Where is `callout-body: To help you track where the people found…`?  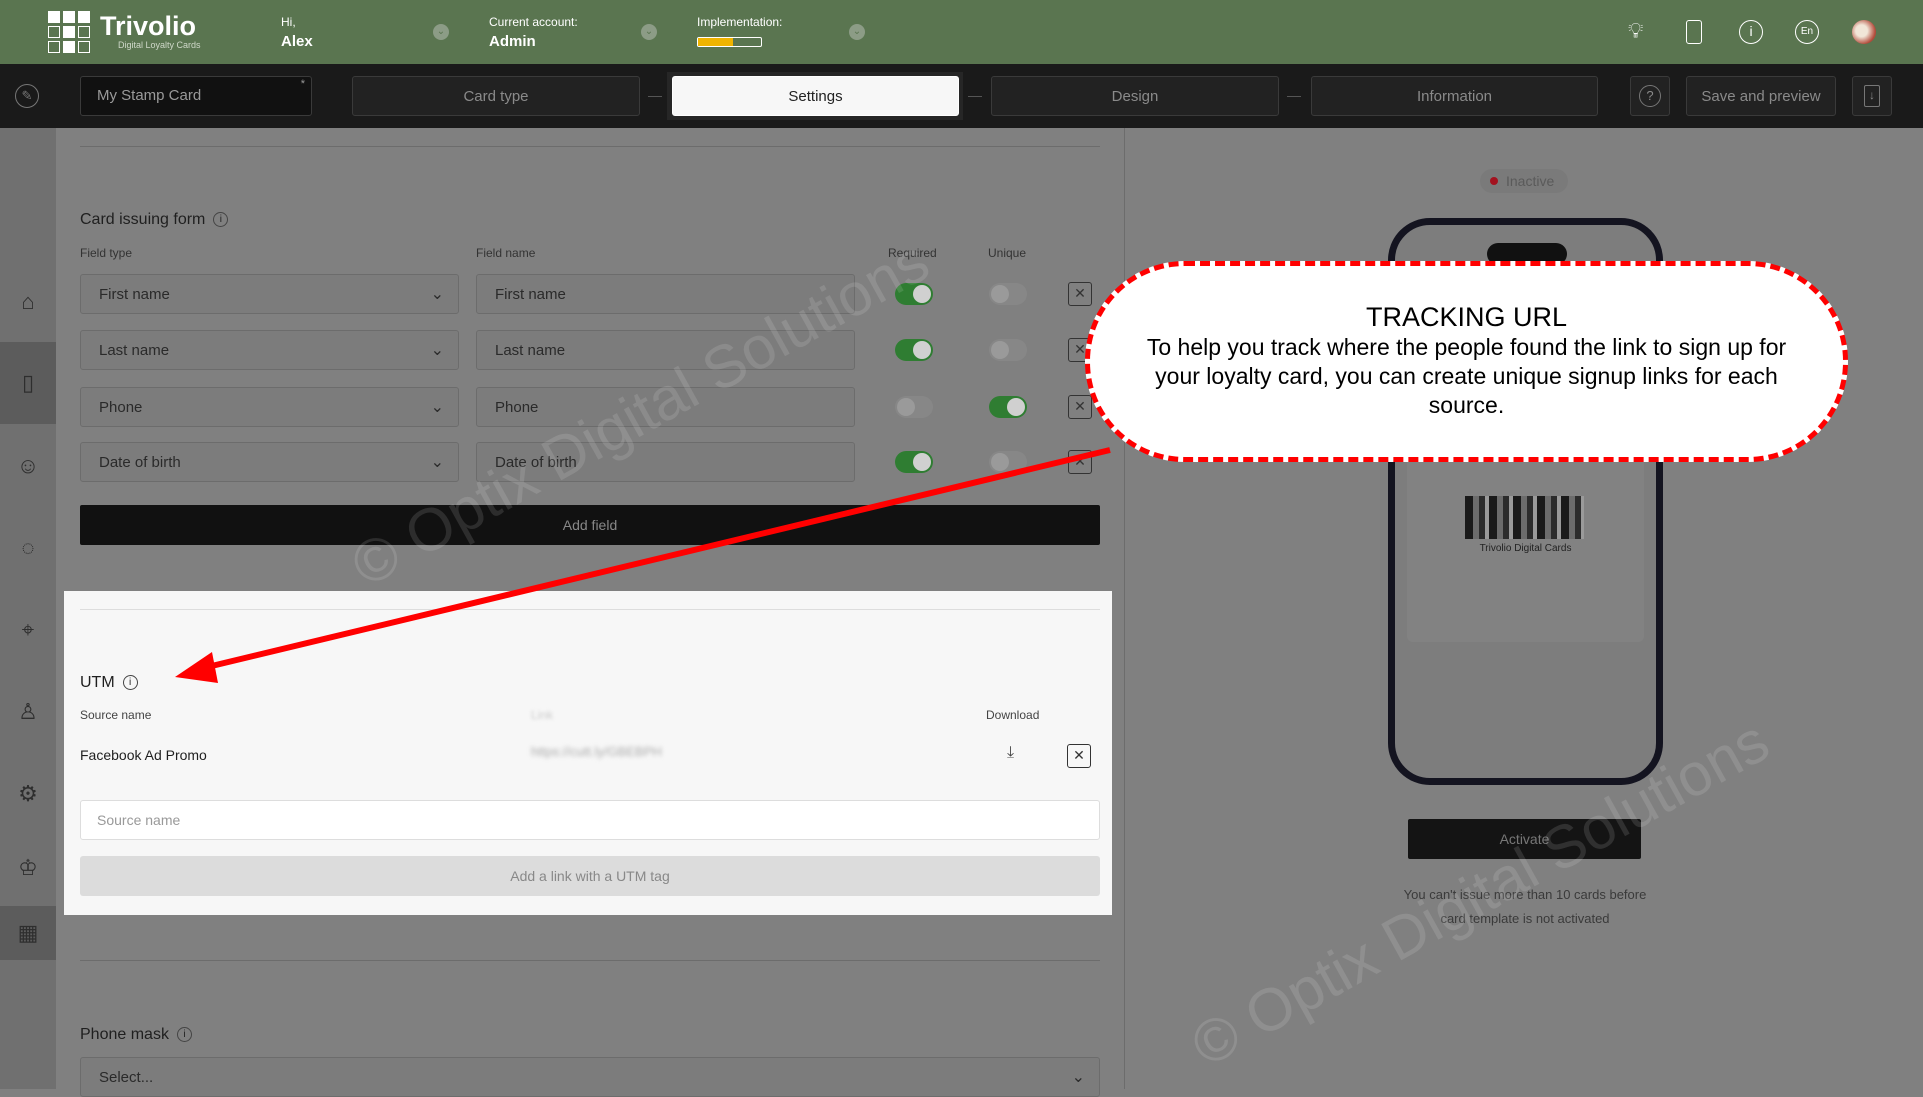
callout-body: To help you track where the people found… is located at coordinates (1466, 376).